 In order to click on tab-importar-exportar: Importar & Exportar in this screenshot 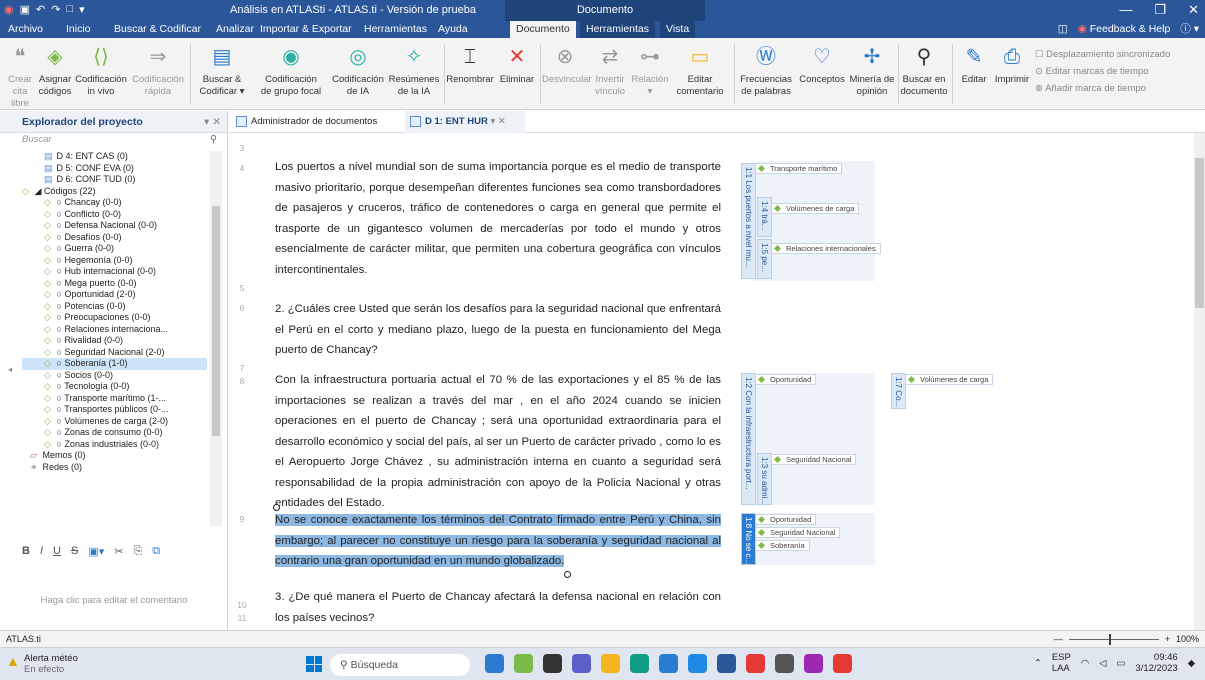, I will do `click(306, 29)`.